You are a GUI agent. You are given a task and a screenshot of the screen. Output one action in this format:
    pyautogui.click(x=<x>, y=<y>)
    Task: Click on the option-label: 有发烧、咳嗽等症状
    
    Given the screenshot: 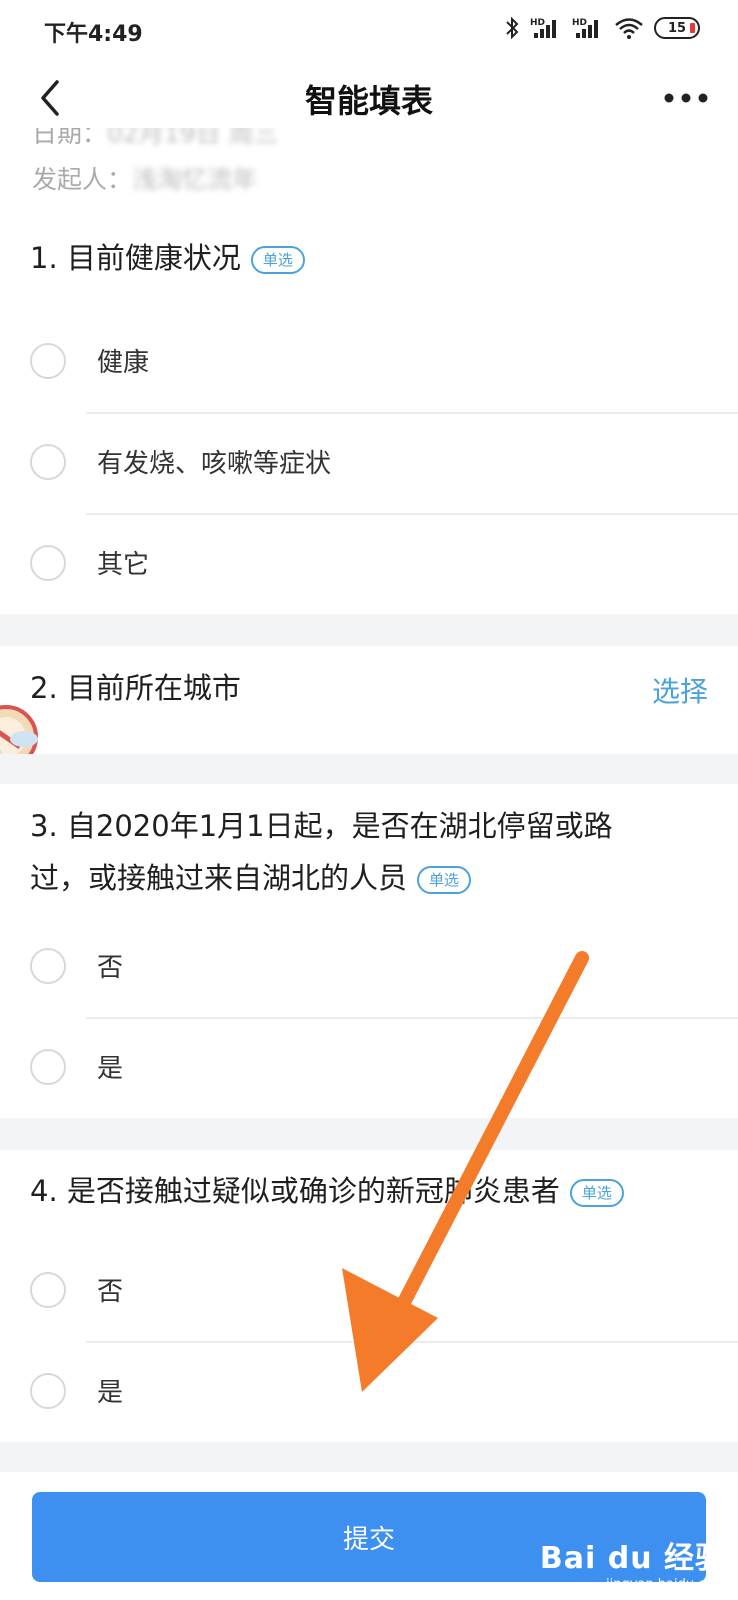 What is the action you would take?
    pyautogui.click(x=214, y=464)
    